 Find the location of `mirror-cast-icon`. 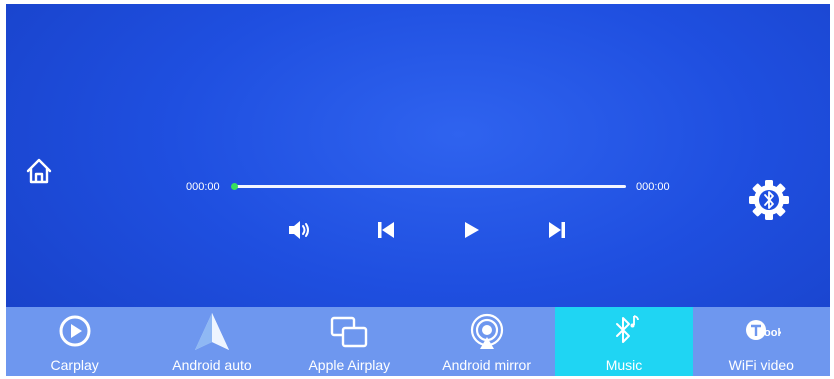

mirror-cast-icon is located at coordinates (486, 331).